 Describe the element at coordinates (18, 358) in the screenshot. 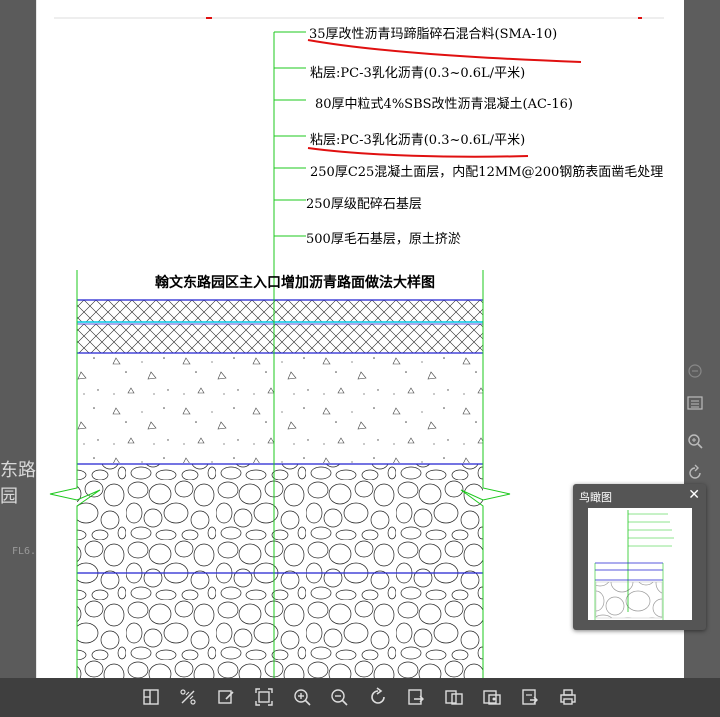

I see `left-background-drawing: 东路园 FL6.` at that location.